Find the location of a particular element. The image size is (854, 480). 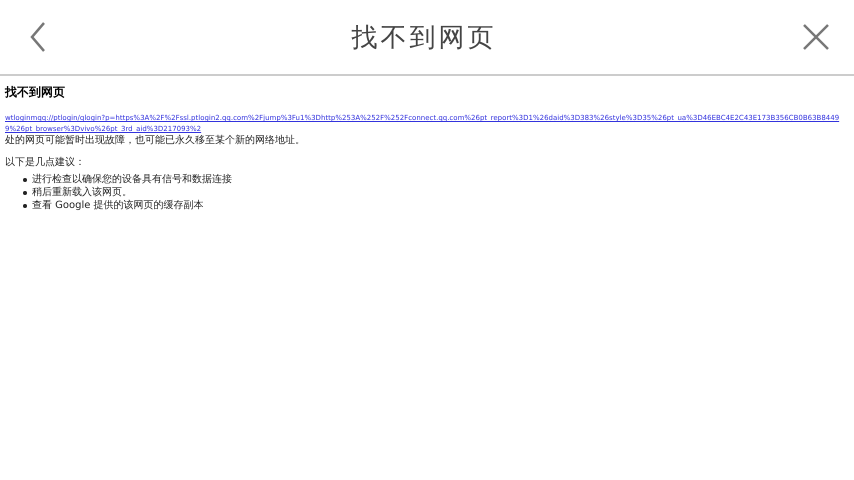

page-title: 找不到网页 is located at coordinates (424, 38).